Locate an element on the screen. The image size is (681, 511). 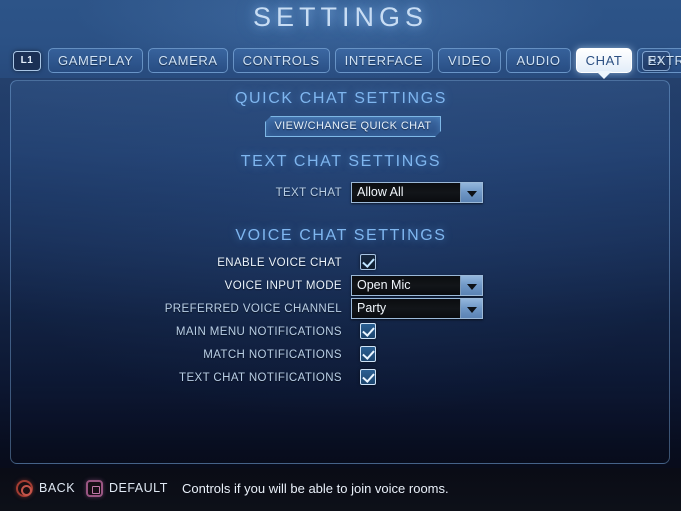
section-heading-text-chat-settings: TEXT CHAT SETTINGS is located at coordinates (341, 161).